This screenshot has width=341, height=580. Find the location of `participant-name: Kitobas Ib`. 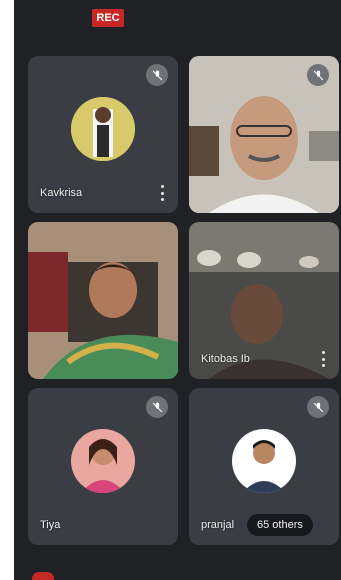

participant-name: Kitobas Ib is located at coordinates (225, 359).